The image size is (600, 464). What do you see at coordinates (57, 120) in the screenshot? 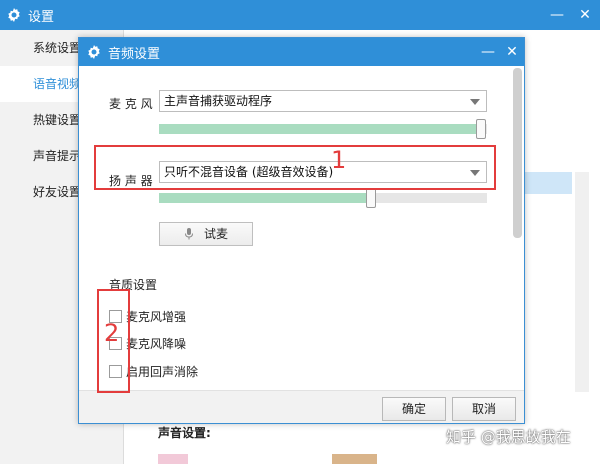
I see `sidebar-item-label: 热键设置` at bounding box center [57, 120].